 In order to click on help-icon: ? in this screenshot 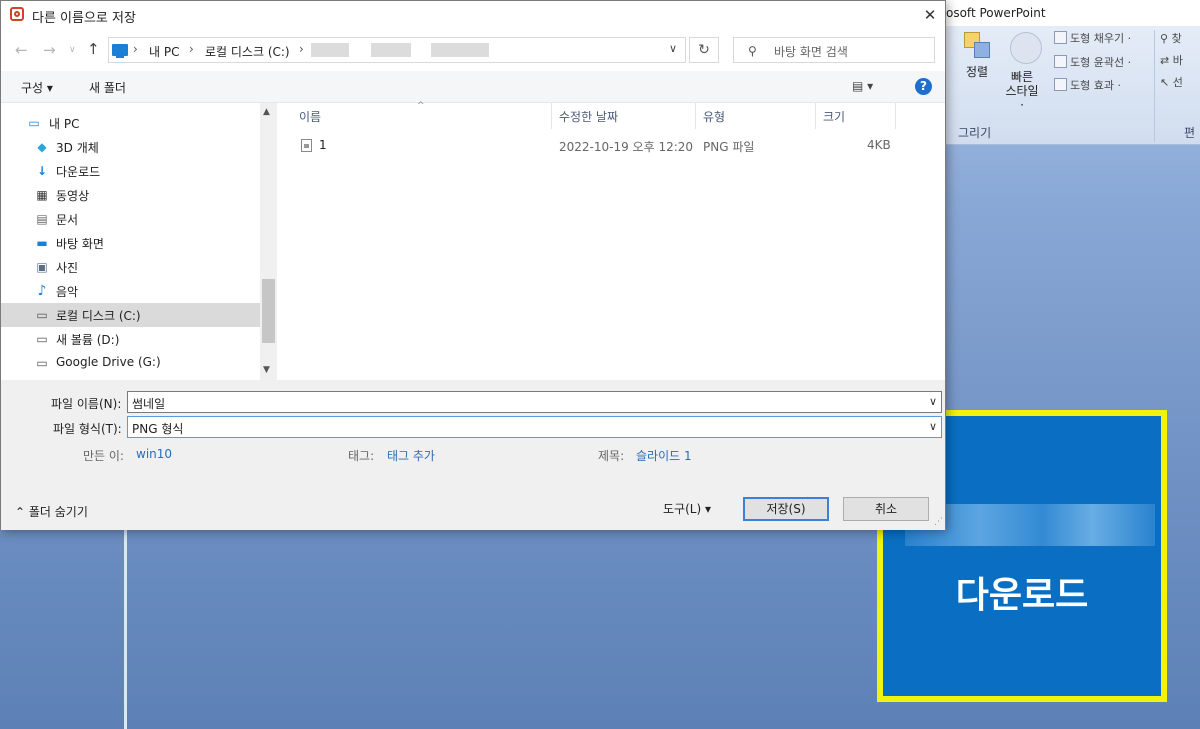, I will do `click(923, 86)`.